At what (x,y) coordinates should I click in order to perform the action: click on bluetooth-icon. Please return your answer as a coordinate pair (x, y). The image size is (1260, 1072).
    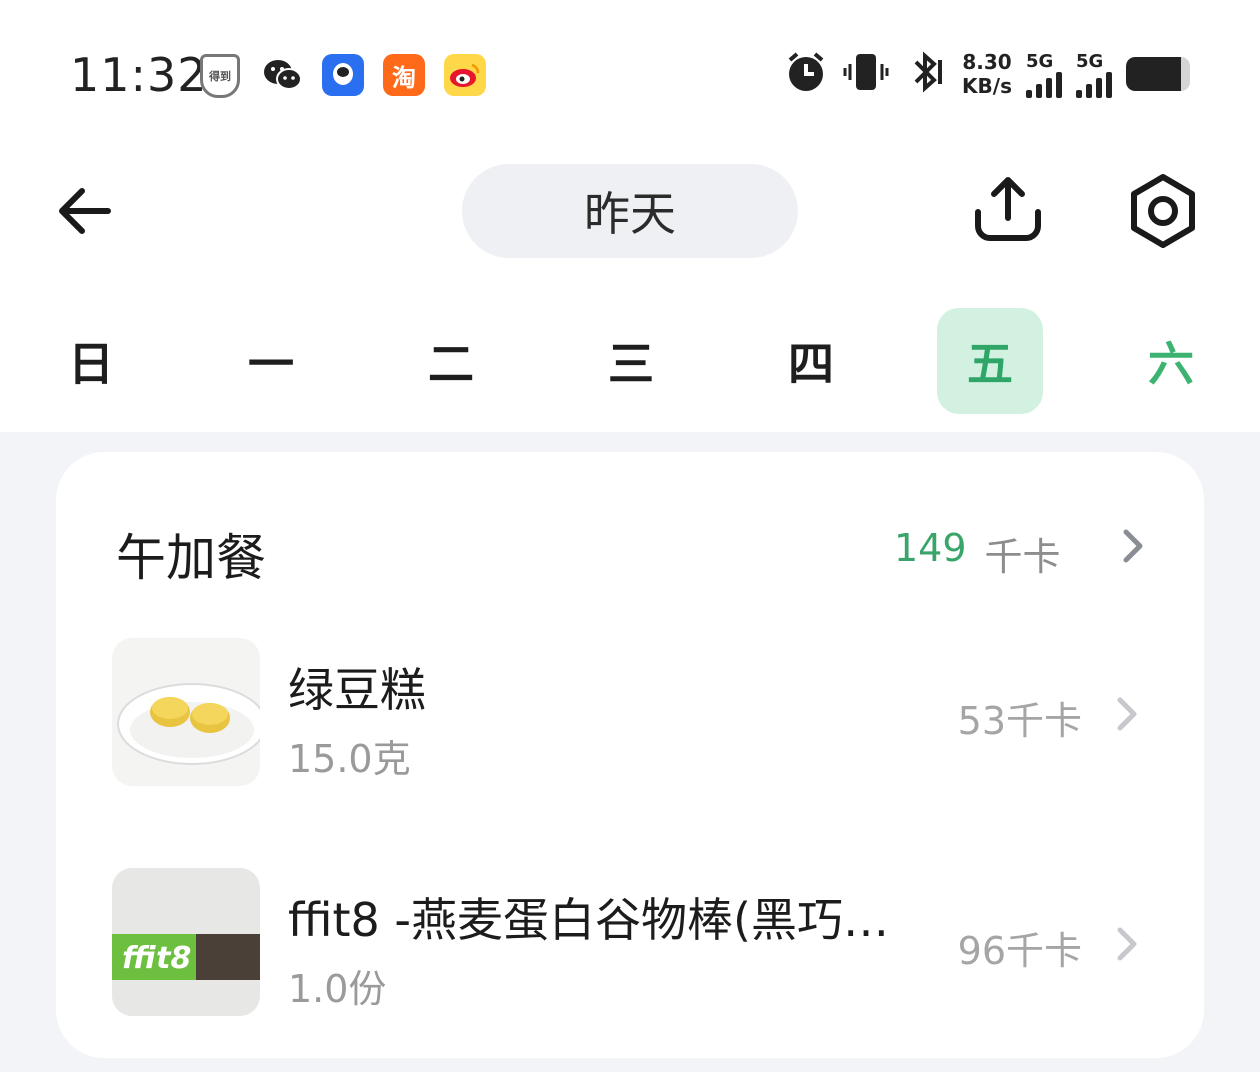
    Looking at the image, I should click on (926, 74).